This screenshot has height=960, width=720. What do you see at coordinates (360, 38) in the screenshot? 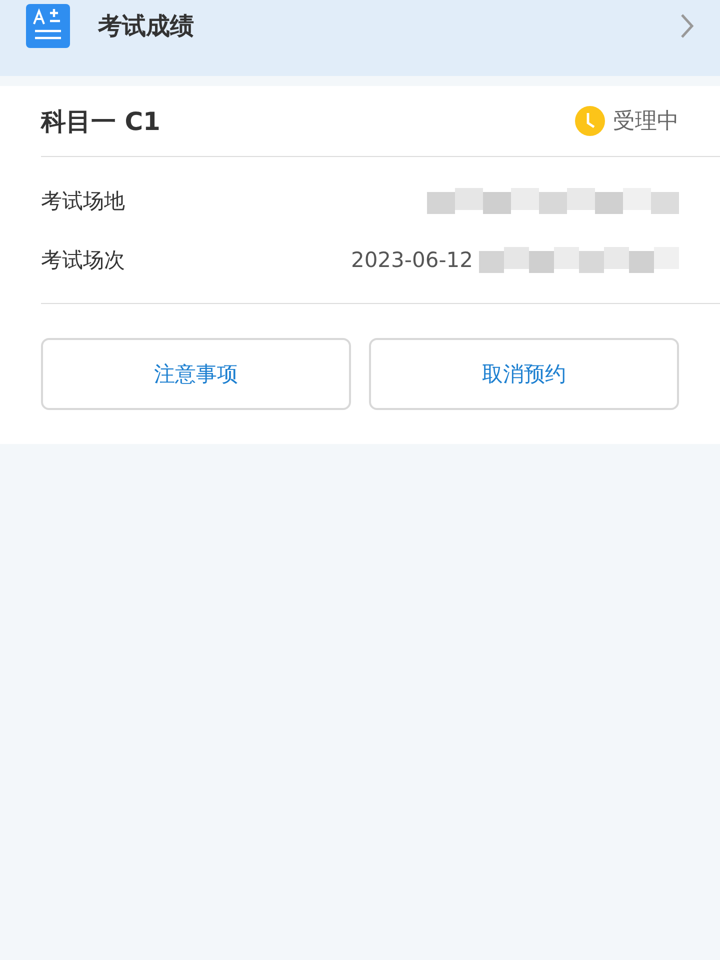
I see `header-bar: 考试成绩` at bounding box center [360, 38].